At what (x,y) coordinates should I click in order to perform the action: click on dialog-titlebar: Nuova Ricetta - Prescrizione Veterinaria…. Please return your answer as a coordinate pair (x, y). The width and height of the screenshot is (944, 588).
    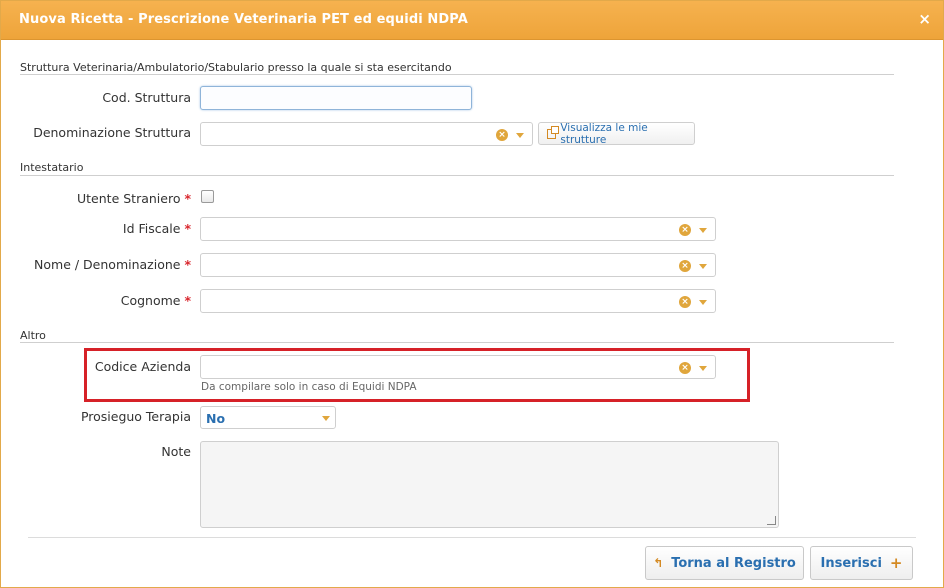
    Looking at the image, I should click on (472, 20).